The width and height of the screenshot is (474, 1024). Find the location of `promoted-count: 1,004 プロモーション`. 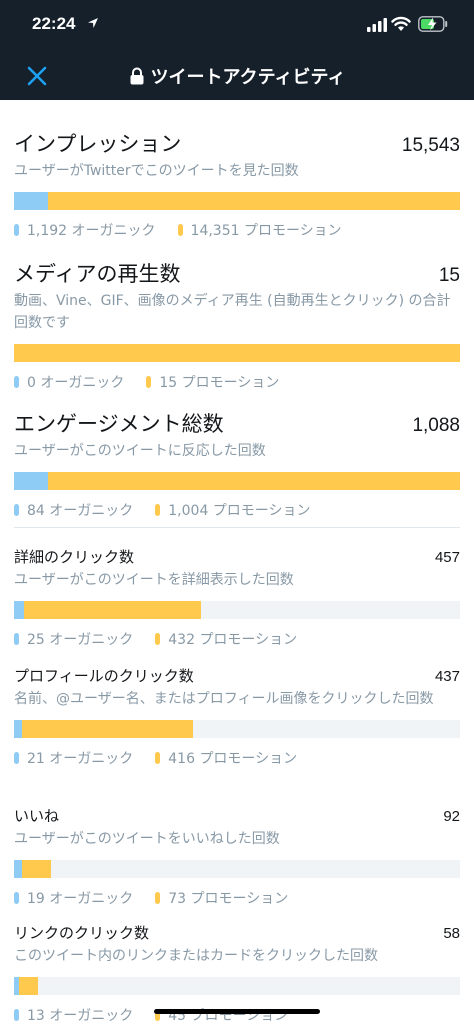

promoted-count: 1,004 プロモーション is located at coordinates (239, 511).